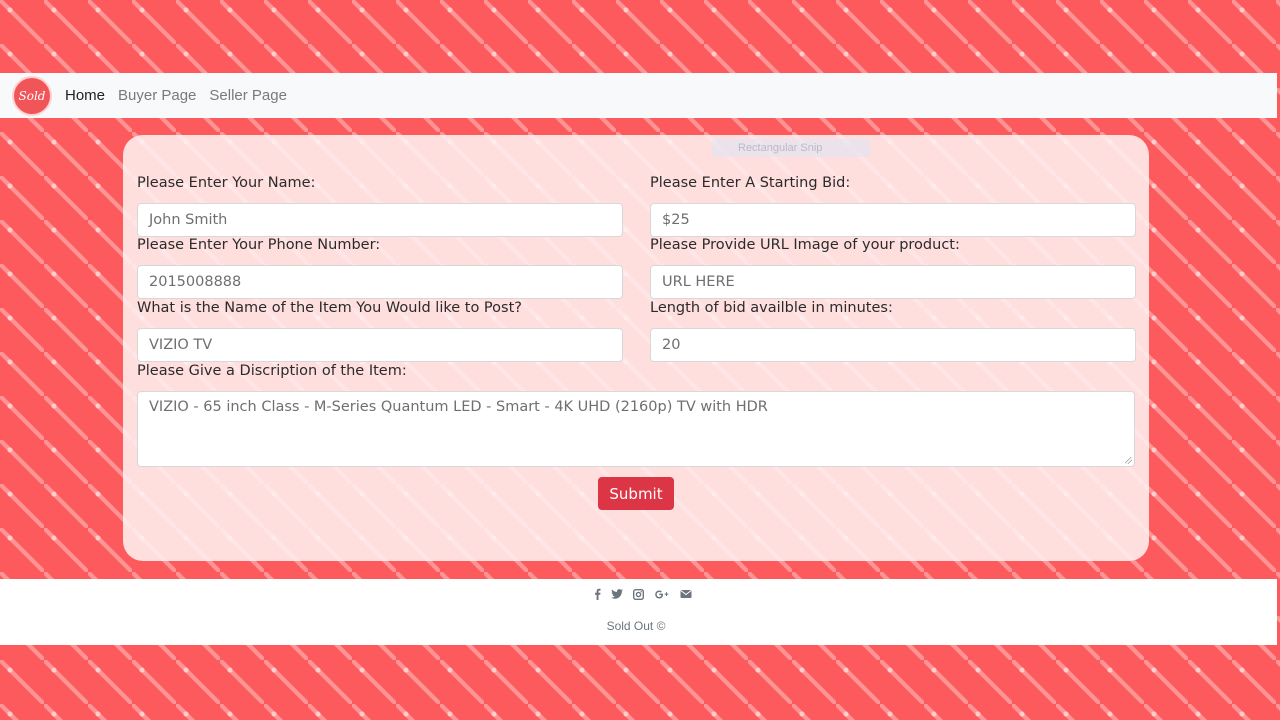 Image resolution: width=1280 pixels, height=720 pixels. I want to click on navbar: Sold Home Buyer Page Seller Page, so click(638, 95).